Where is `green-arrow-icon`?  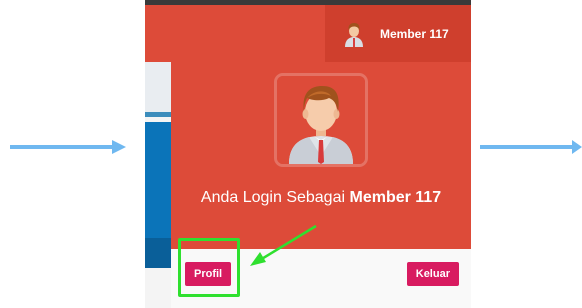
green-arrow-icon is located at coordinates (283, 245).